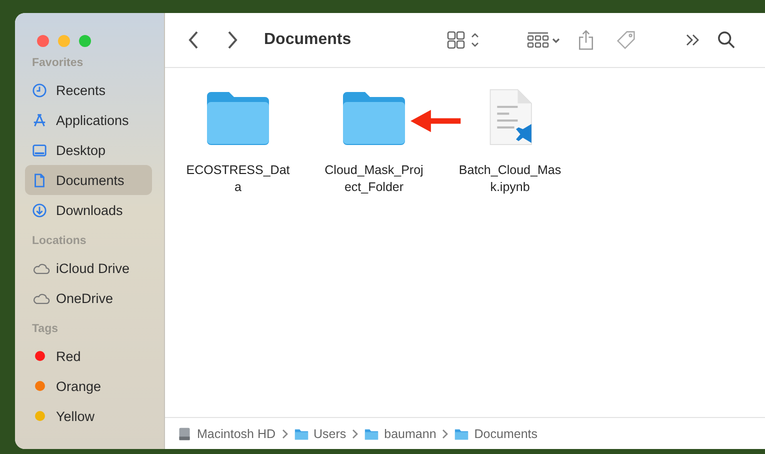  Describe the element at coordinates (464, 40) in the screenshot. I see `icon-view-button` at that location.